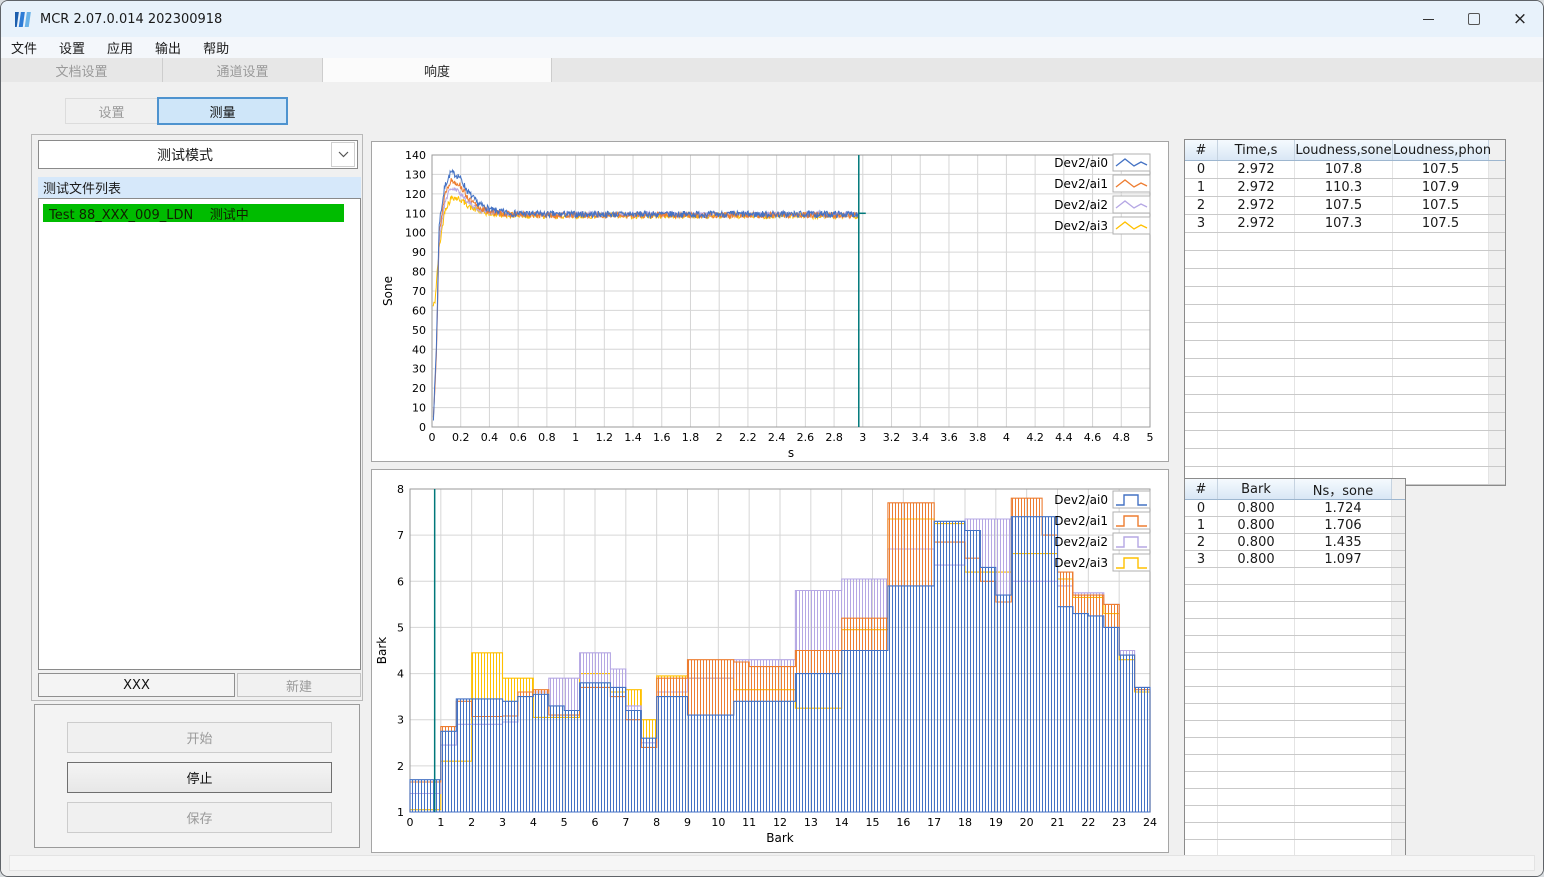 This screenshot has height=877, width=1544. Describe the element at coordinates (749, 822) in the screenshot. I see `svg-text: 11` at that location.